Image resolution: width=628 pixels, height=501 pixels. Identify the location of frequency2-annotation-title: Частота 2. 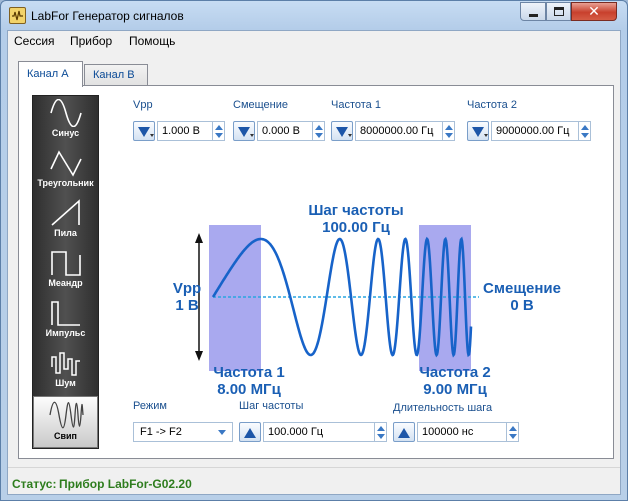
(455, 372).